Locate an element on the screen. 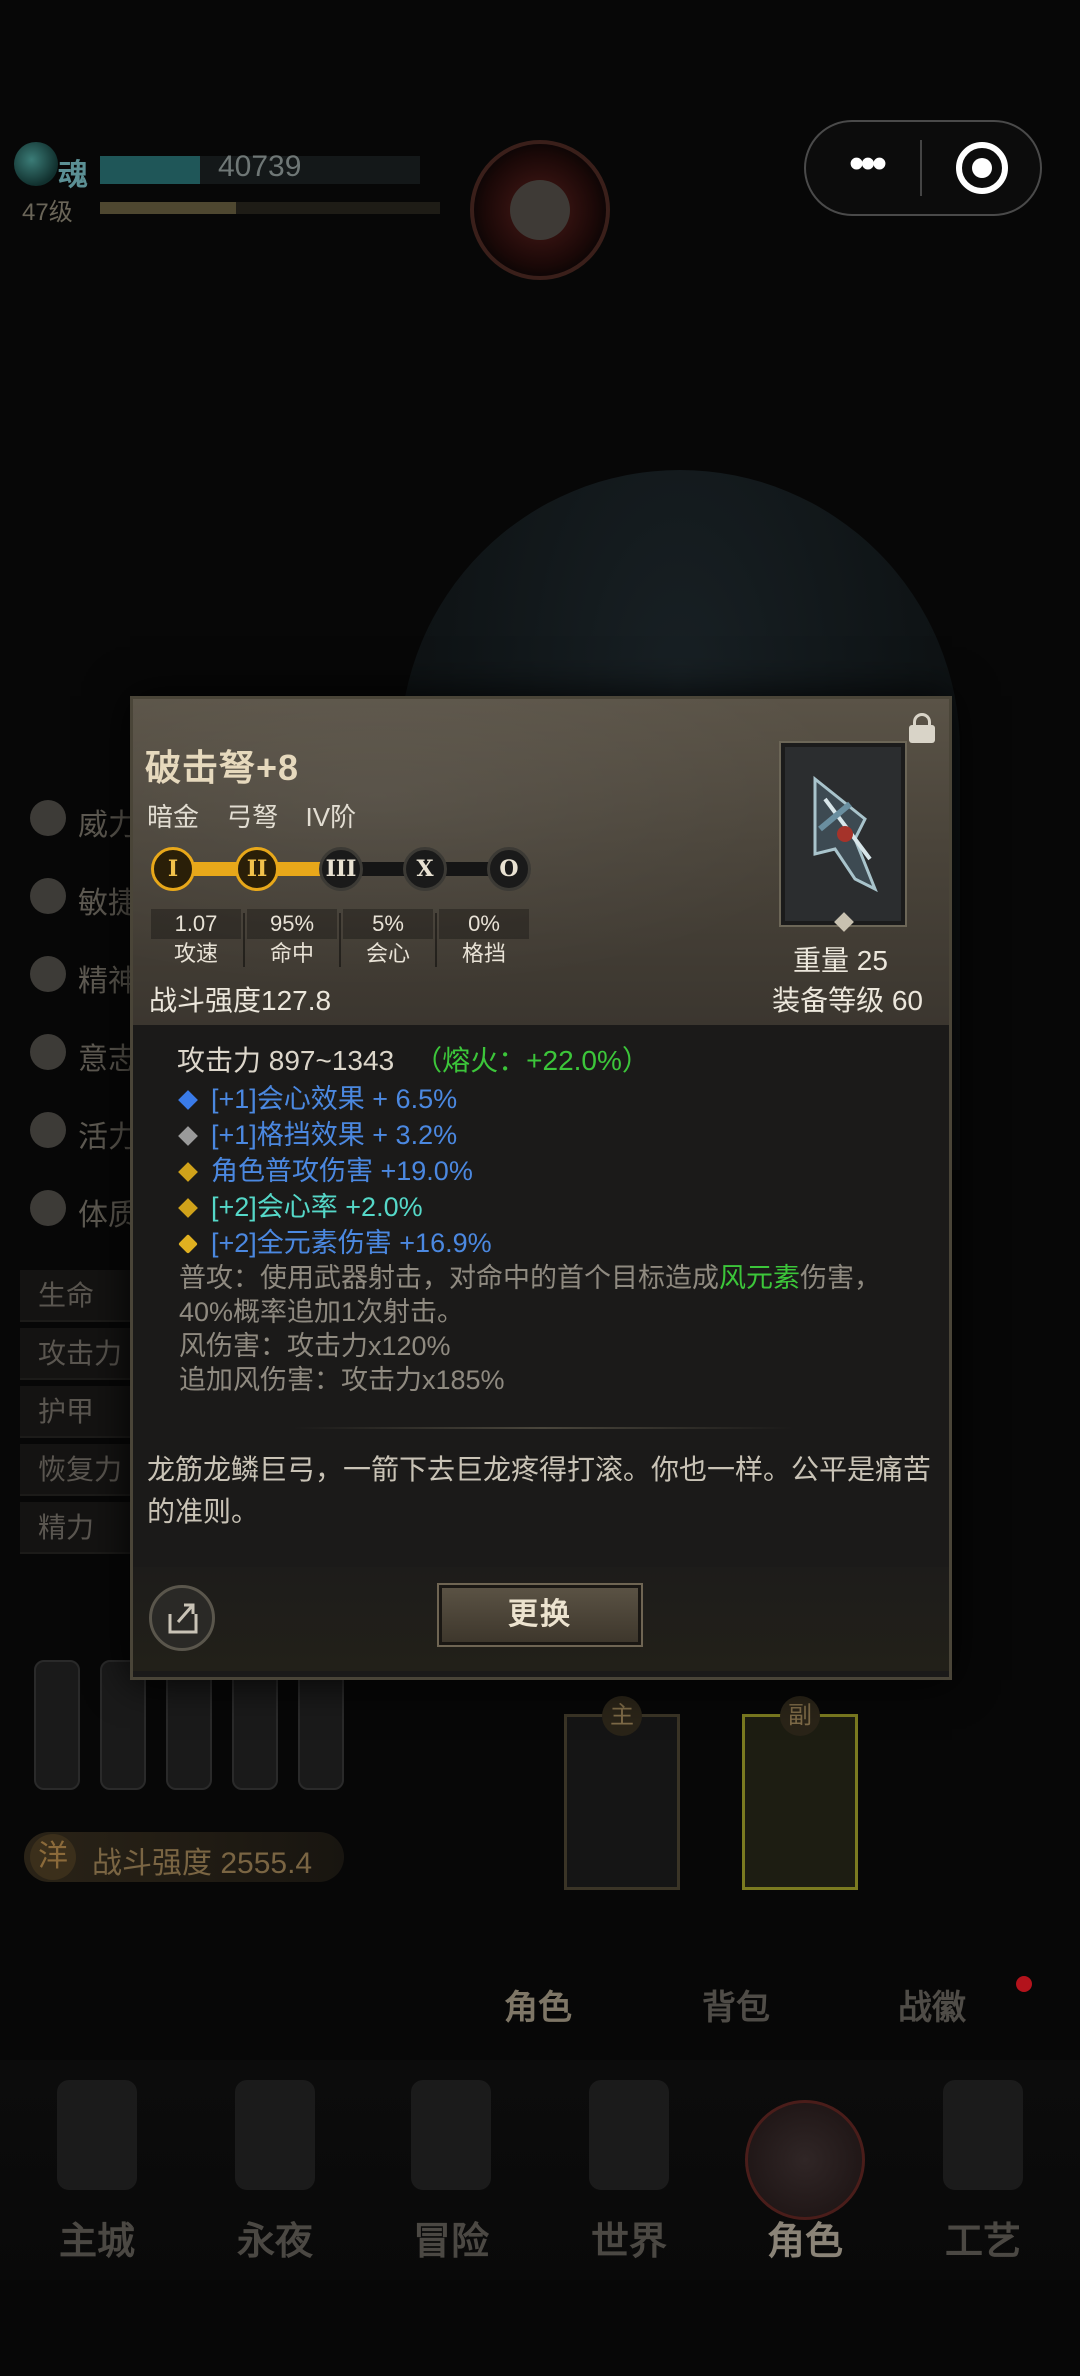  nav-main-city: 主城 is located at coordinates (97, 2170).